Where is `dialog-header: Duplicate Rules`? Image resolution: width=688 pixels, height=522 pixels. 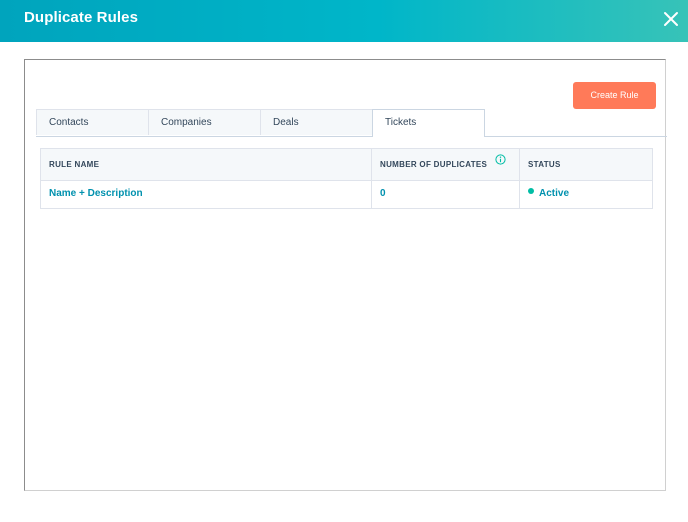
dialog-header: Duplicate Rules is located at coordinates (344, 21).